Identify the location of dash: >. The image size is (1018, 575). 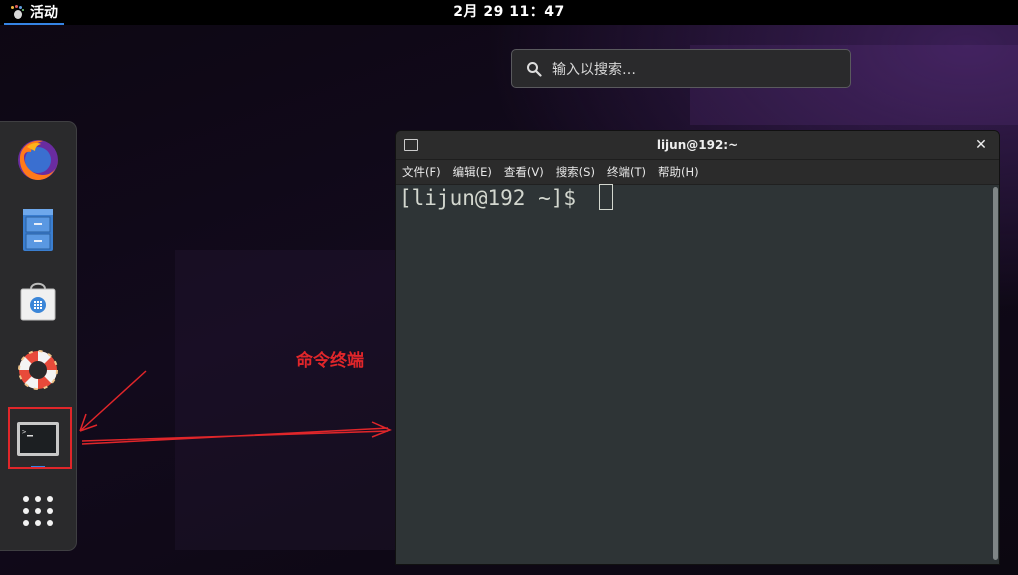
(38, 336).